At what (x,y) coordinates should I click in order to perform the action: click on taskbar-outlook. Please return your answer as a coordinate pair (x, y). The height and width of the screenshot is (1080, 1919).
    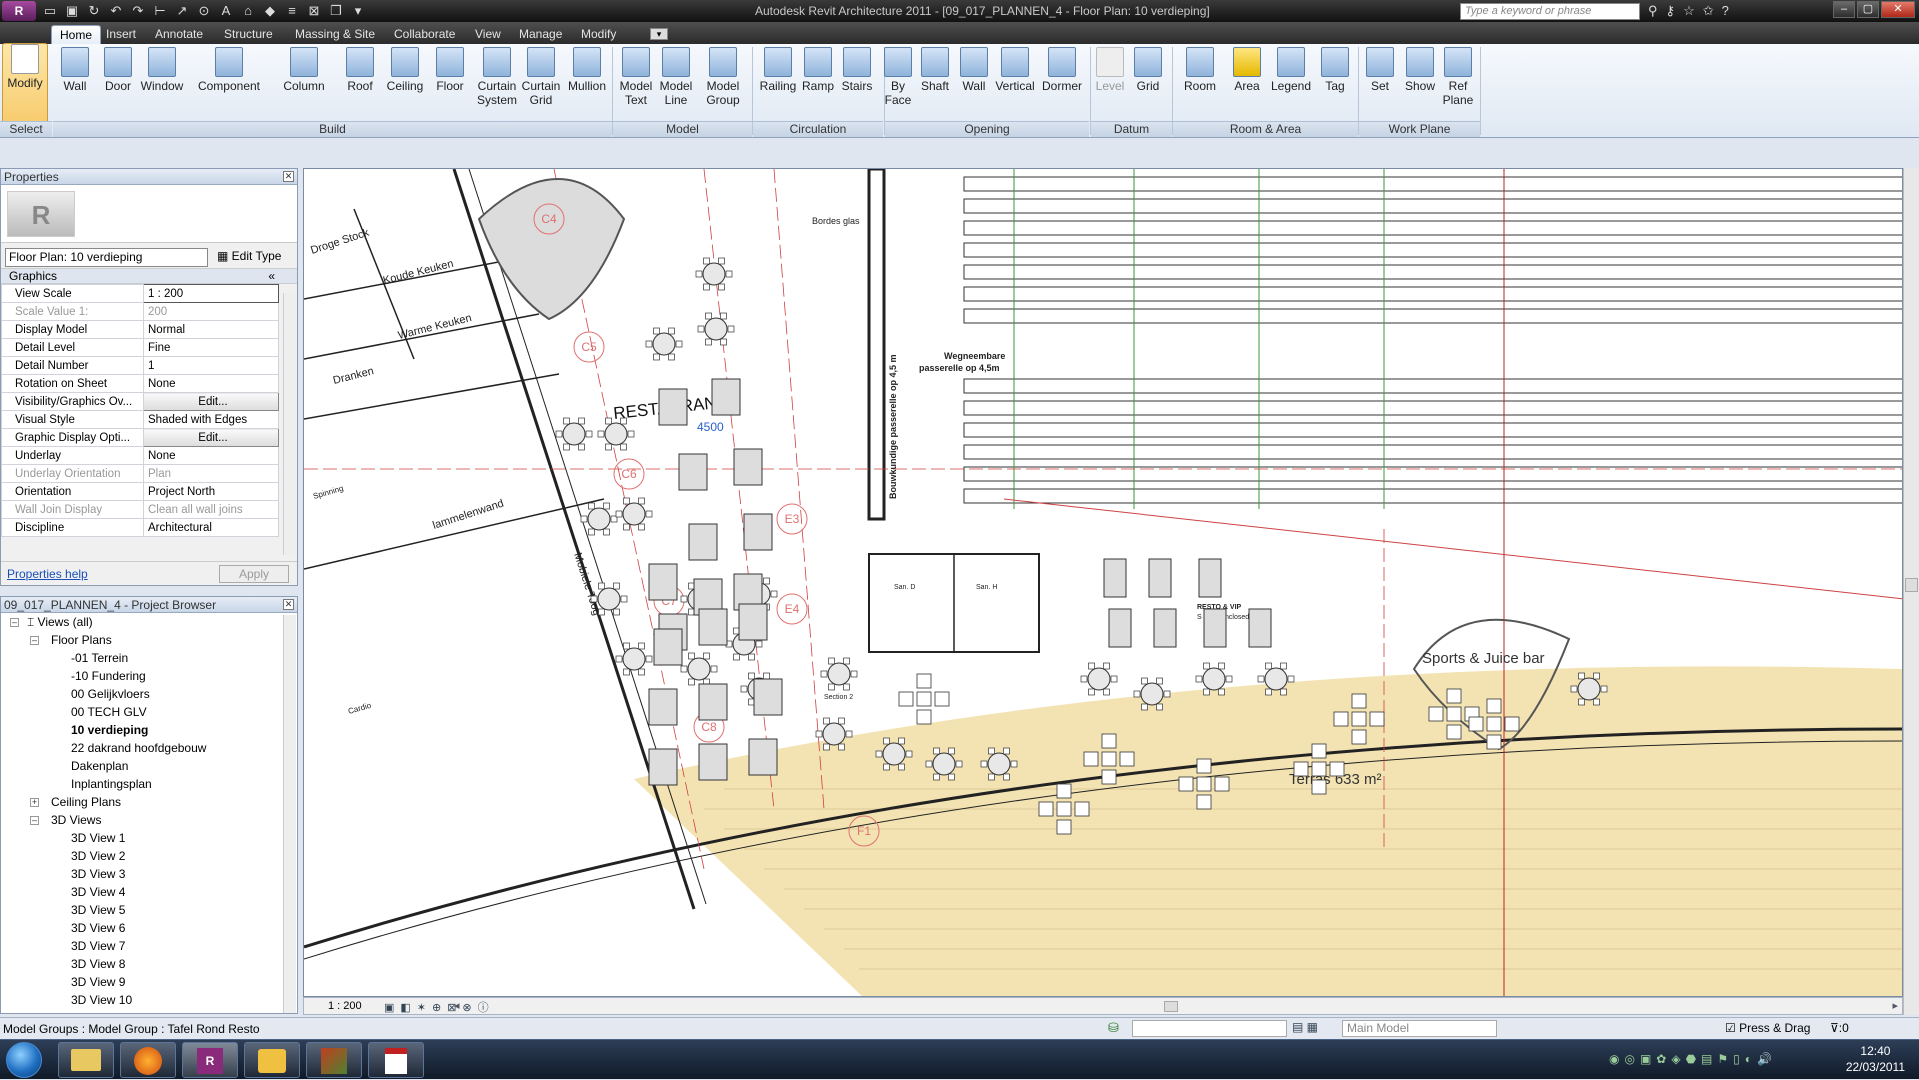
    Looking at the image, I should click on (272, 1060).